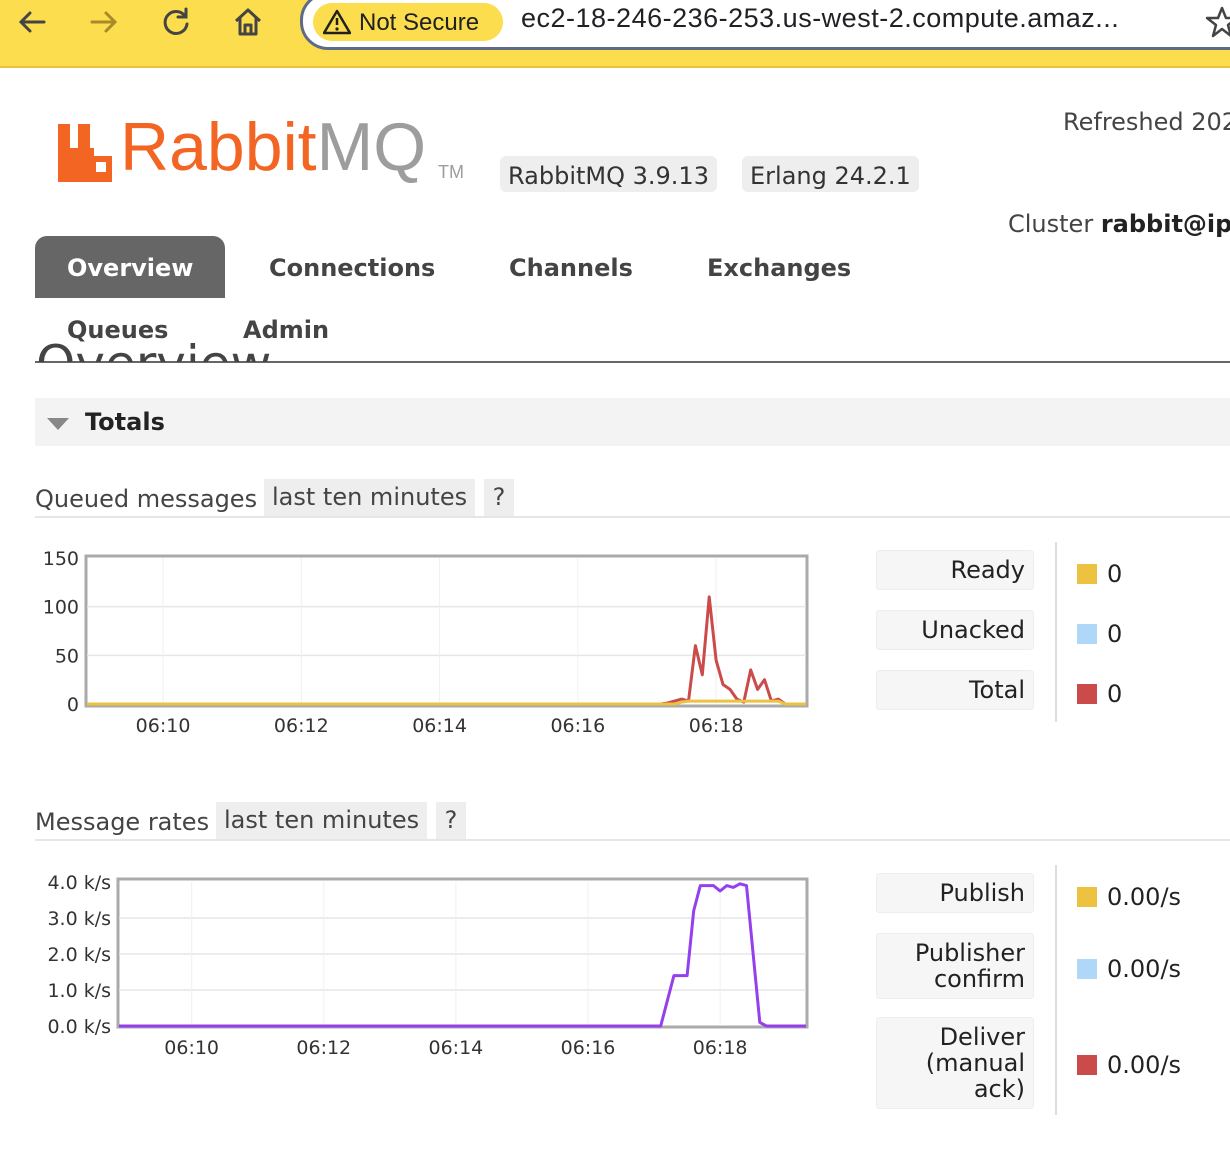  What do you see at coordinates (79, 991) in the screenshot?
I see `y-tick-label: 1.0 k/s` at bounding box center [79, 991].